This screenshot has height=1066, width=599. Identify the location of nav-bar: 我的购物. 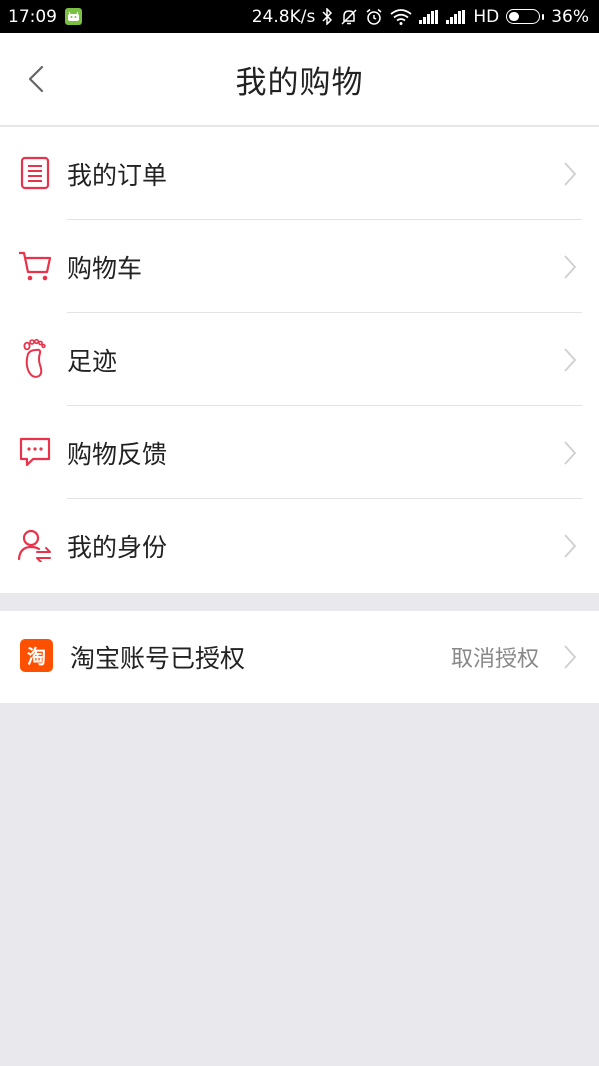
(299, 79).